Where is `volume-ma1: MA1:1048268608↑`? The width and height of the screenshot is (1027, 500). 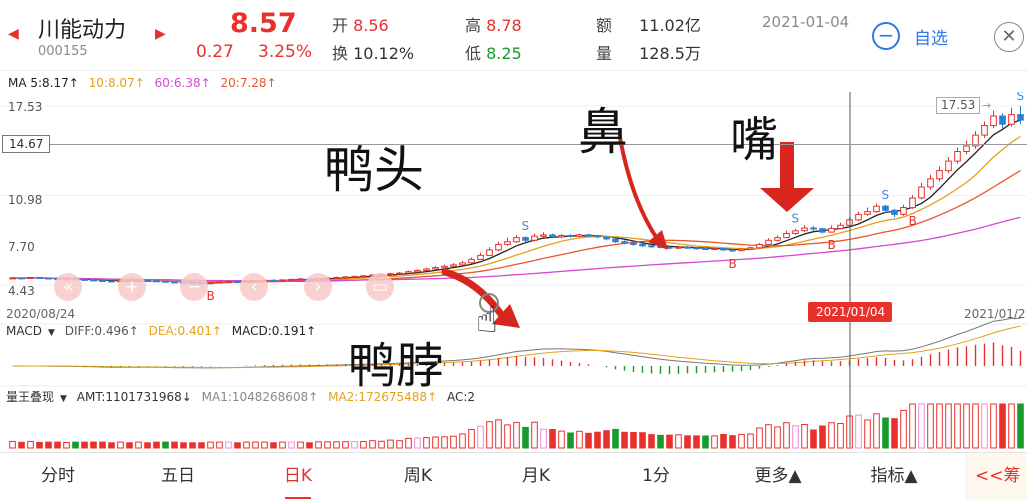
volume-ma1: MA1:1048268608↑ is located at coordinates (260, 397).